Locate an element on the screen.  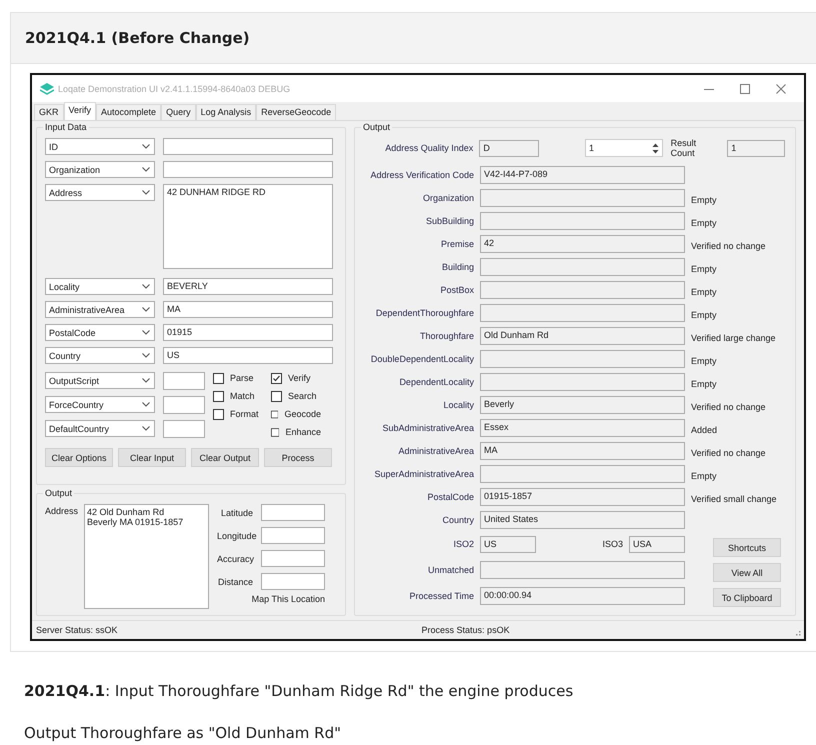
button: To Clipboard is located at coordinates (747, 597).